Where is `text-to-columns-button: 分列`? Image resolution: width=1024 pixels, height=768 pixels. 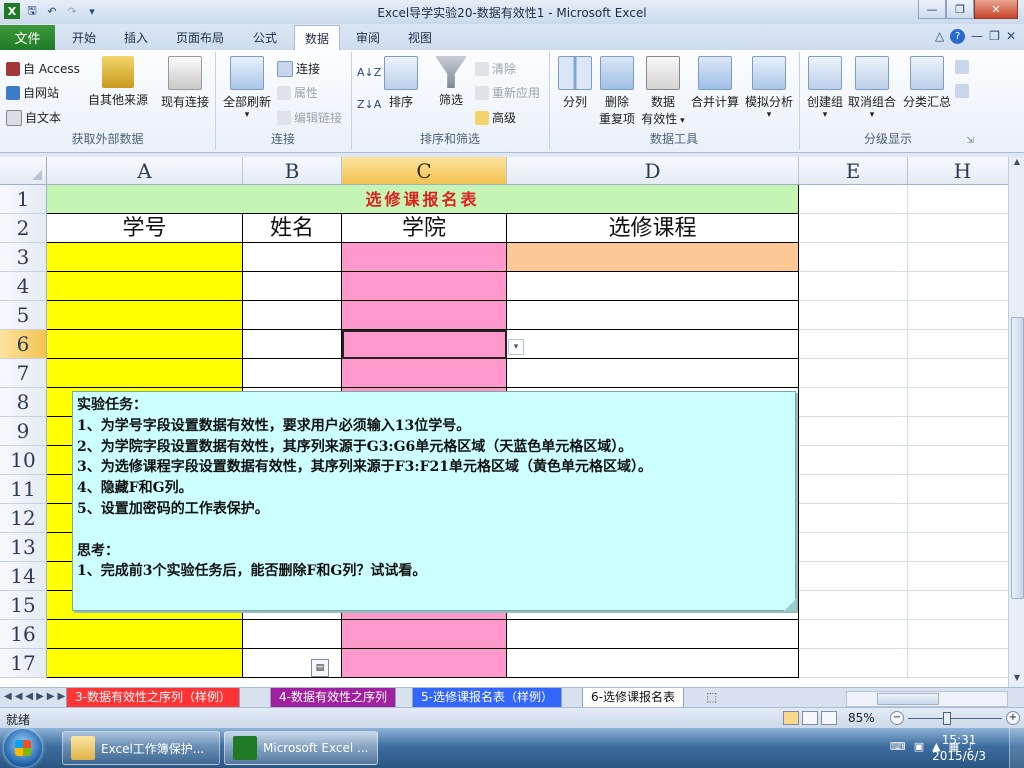 text-to-columns-button: 分列 is located at coordinates (575, 83).